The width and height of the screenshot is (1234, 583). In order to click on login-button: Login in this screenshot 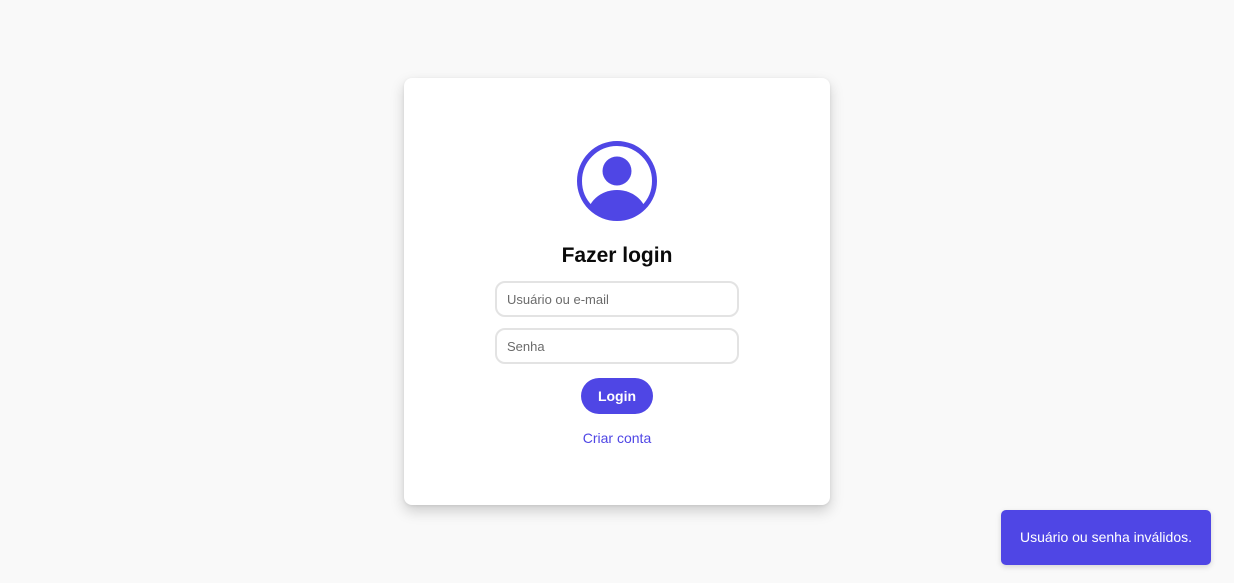, I will do `click(617, 396)`.